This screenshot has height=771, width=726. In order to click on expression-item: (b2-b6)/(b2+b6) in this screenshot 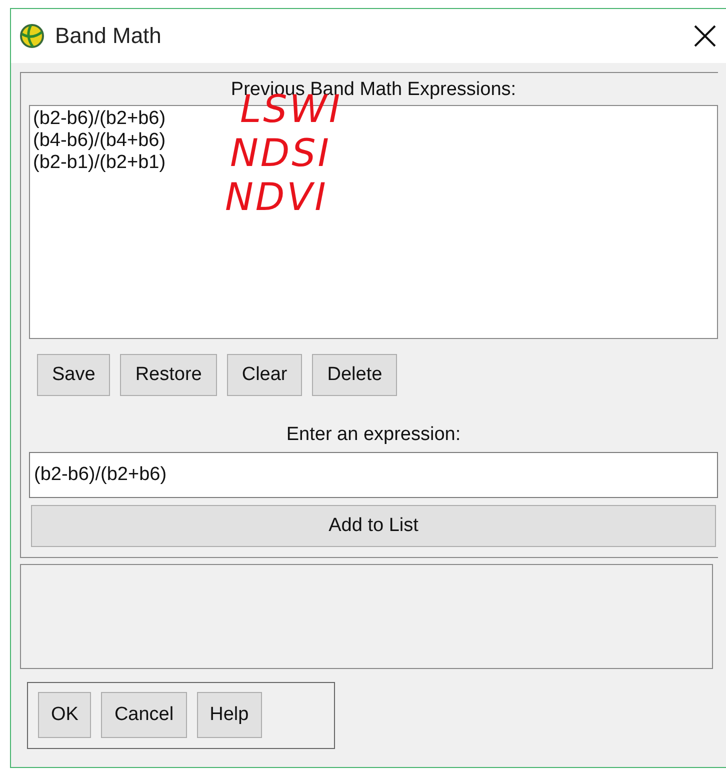, I will do `click(99, 119)`.